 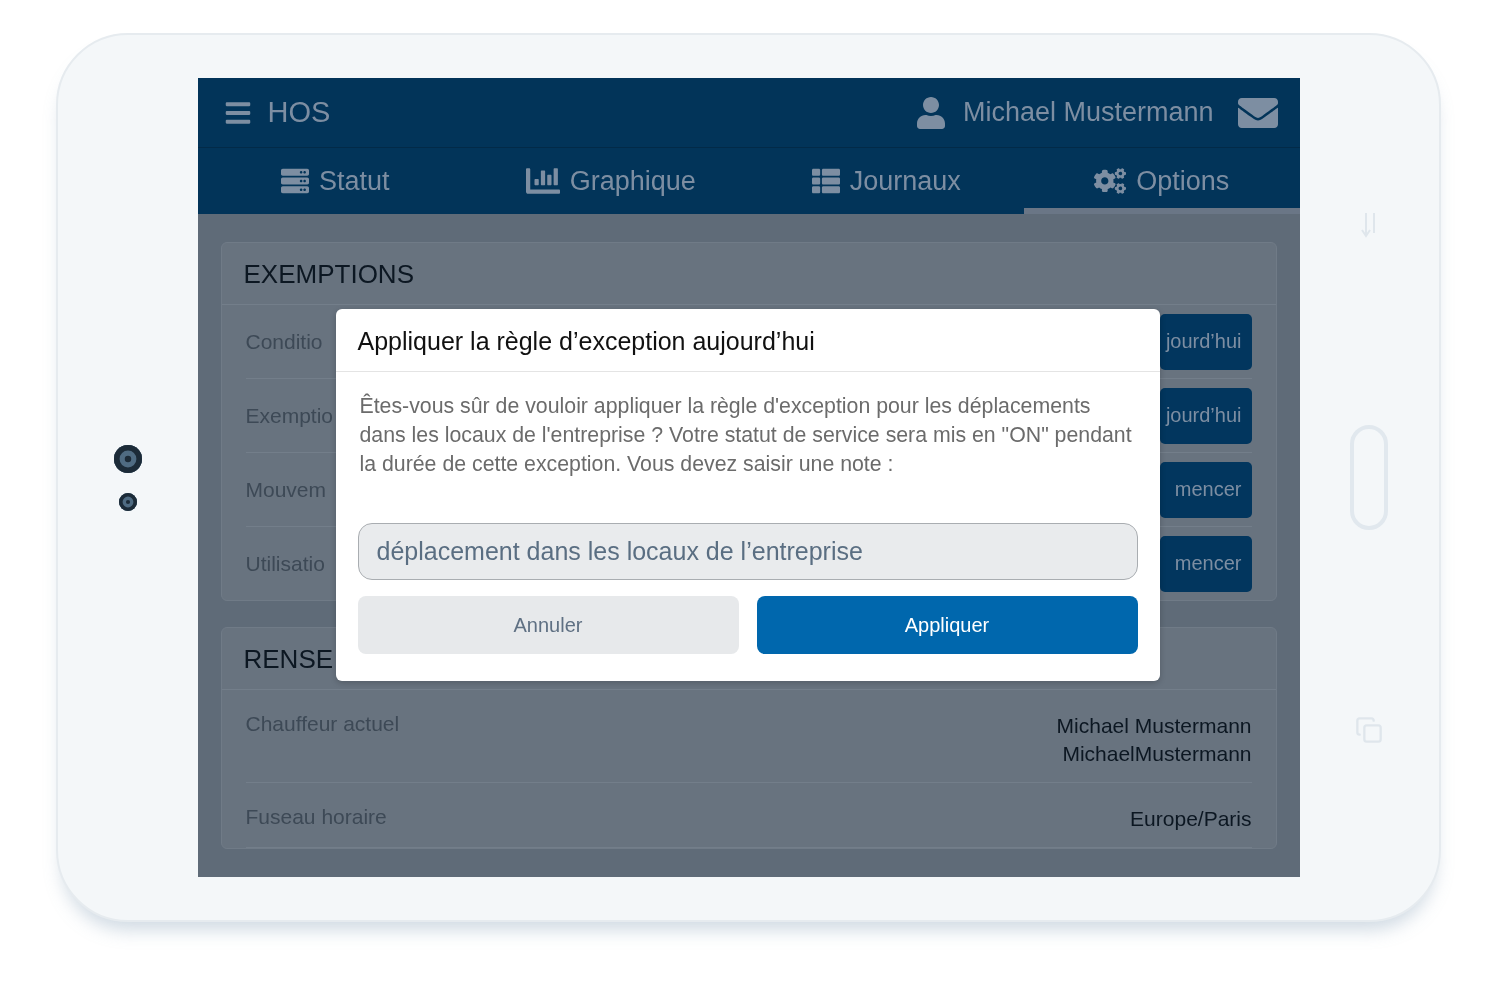 I want to click on dialog-message: Êtes-vous sûr de vouloir appliquer la règle d'exception pour les déplacements dans les locaux de l'entreprise ? Votre statut de service sera mis en "ON" pendant la durée de cette exception. Vous devez saisir une note :, so click(x=745, y=435).